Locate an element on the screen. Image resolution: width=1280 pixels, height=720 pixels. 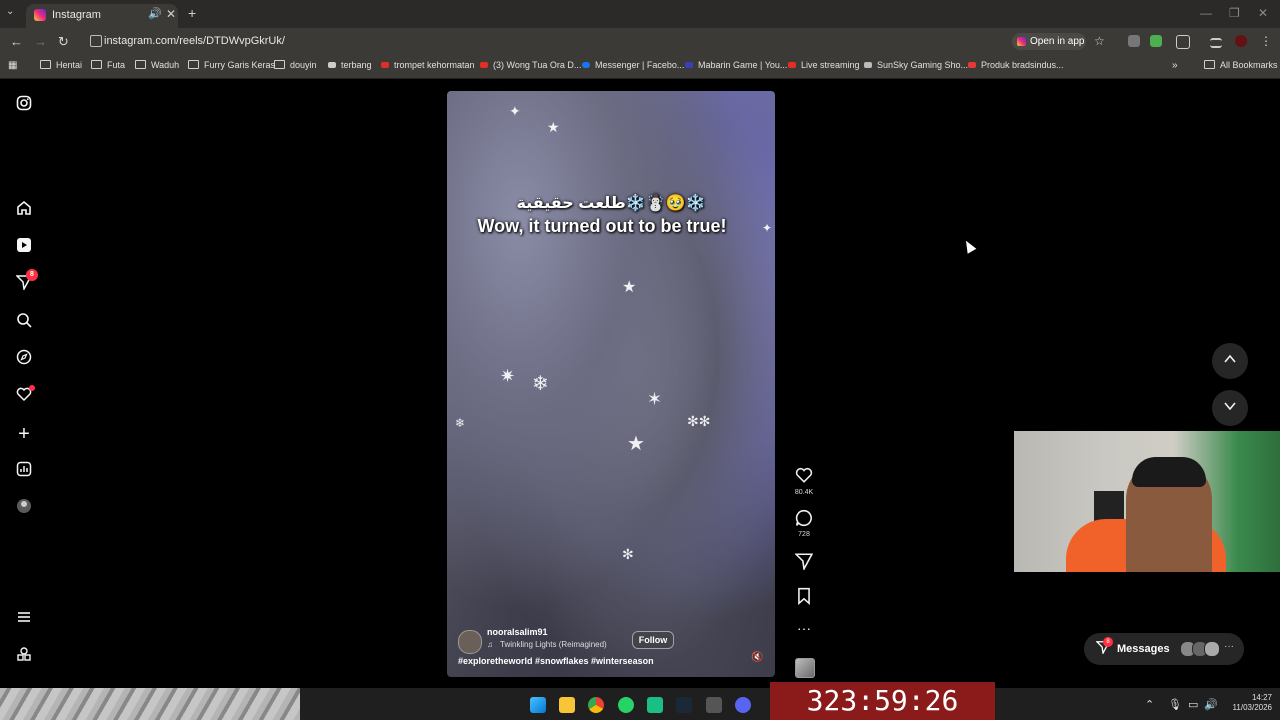
media-controls-icon is located at coordinates (1216, 43).